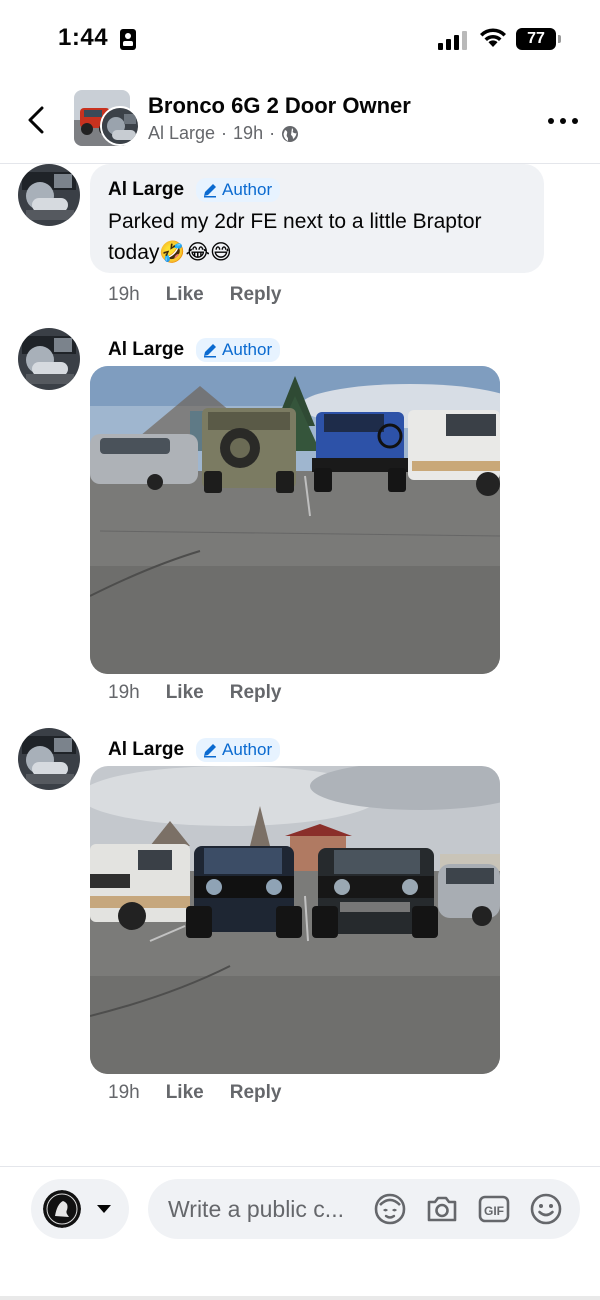  Describe the element at coordinates (453, 40) in the screenshot. I see `cellular-signal-icon` at that location.